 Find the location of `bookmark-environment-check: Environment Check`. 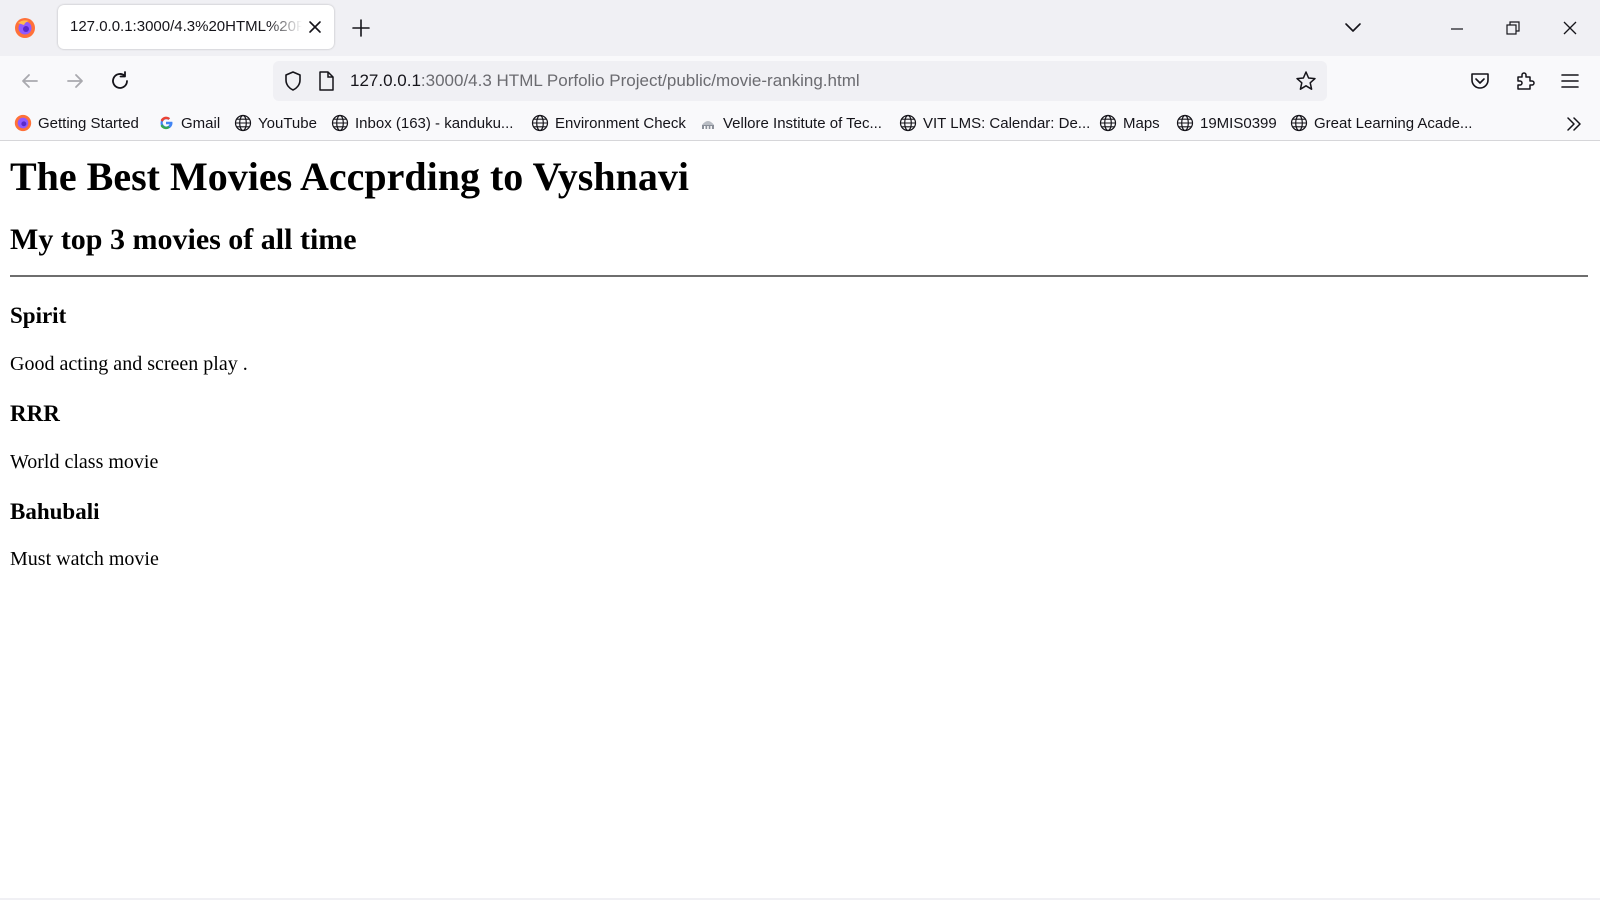

bookmark-environment-check: Environment Check is located at coordinates (608, 123).